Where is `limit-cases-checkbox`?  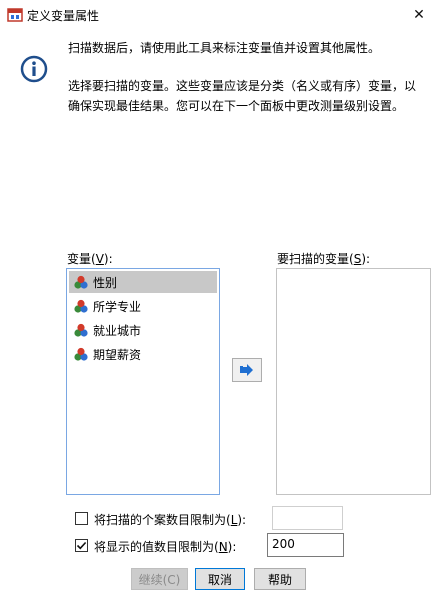 limit-cases-checkbox is located at coordinates (81, 518).